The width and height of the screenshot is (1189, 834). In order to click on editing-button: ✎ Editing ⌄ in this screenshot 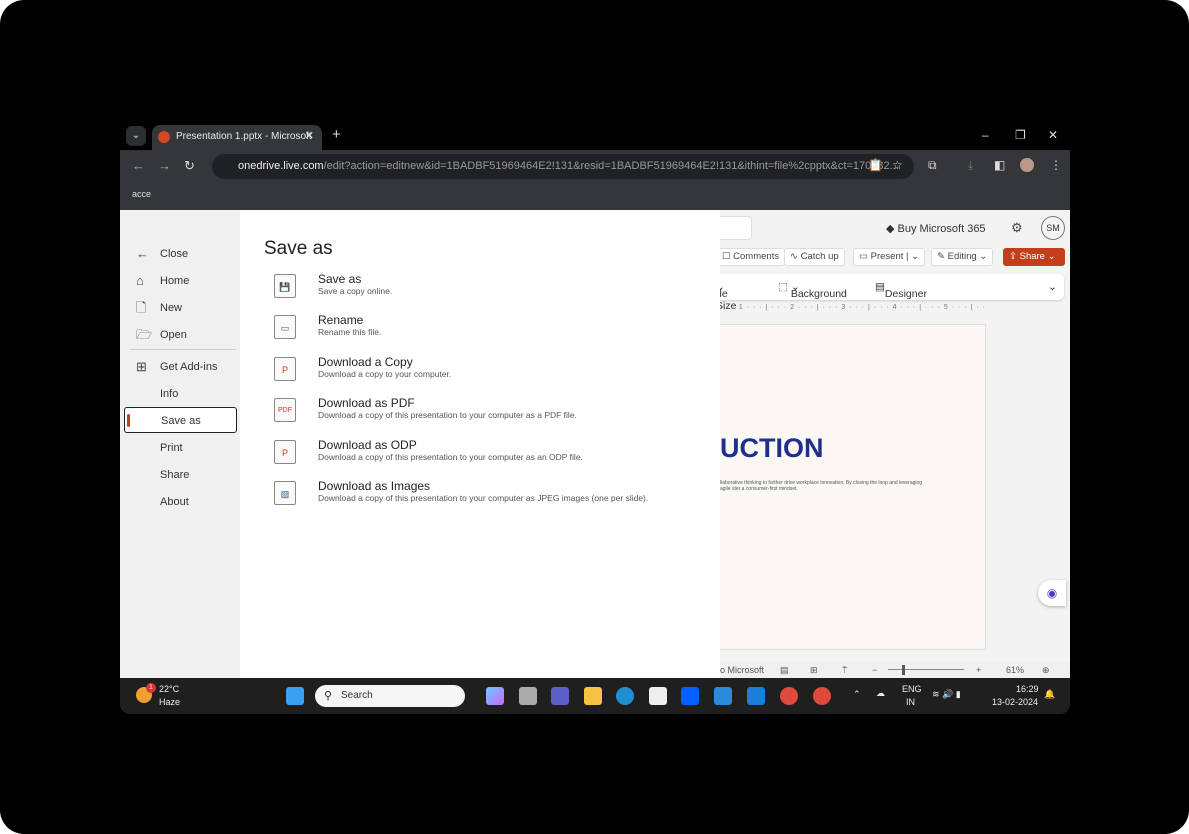, I will do `click(962, 257)`.